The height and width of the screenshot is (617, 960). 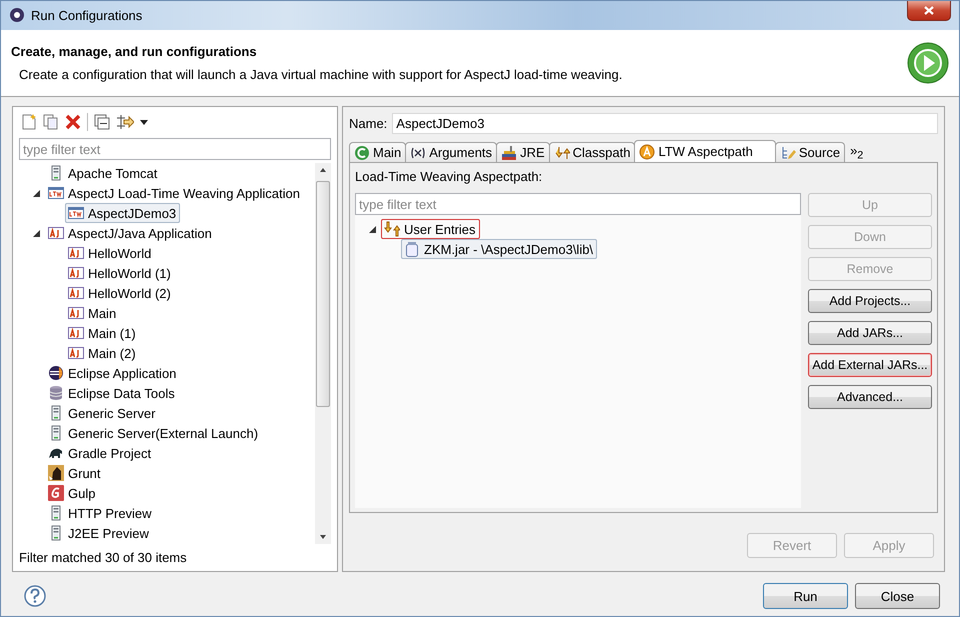 What do you see at coordinates (592, 152) in the screenshot?
I see `tab: Classpath` at bounding box center [592, 152].